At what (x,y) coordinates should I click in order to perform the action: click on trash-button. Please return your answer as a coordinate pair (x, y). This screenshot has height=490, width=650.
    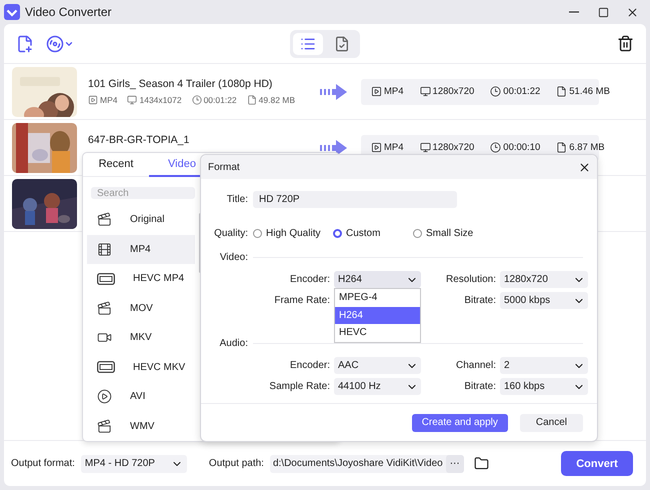
    Looking at the image, I should click on (625, 43).